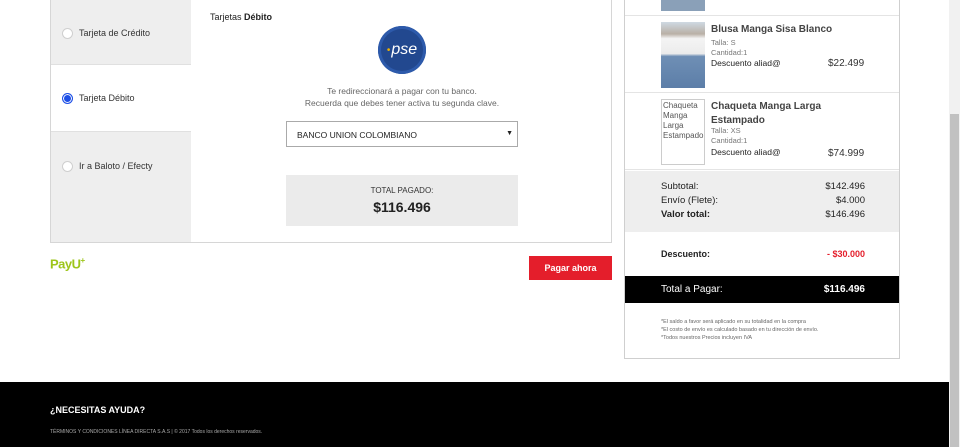 The height and width of the screenshot is (447, 960). Describe the element at coordinates (402, 134) in the screenshot. I see `bank-select: BANCO UNION COLOMBIANO ▼` at that location.